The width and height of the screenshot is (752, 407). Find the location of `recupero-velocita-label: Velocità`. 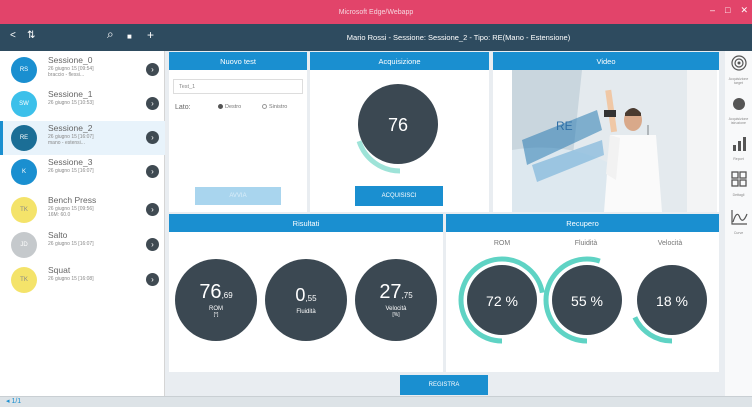

recupero-velocita-label: Velocità is located at coordinates (670, 243).